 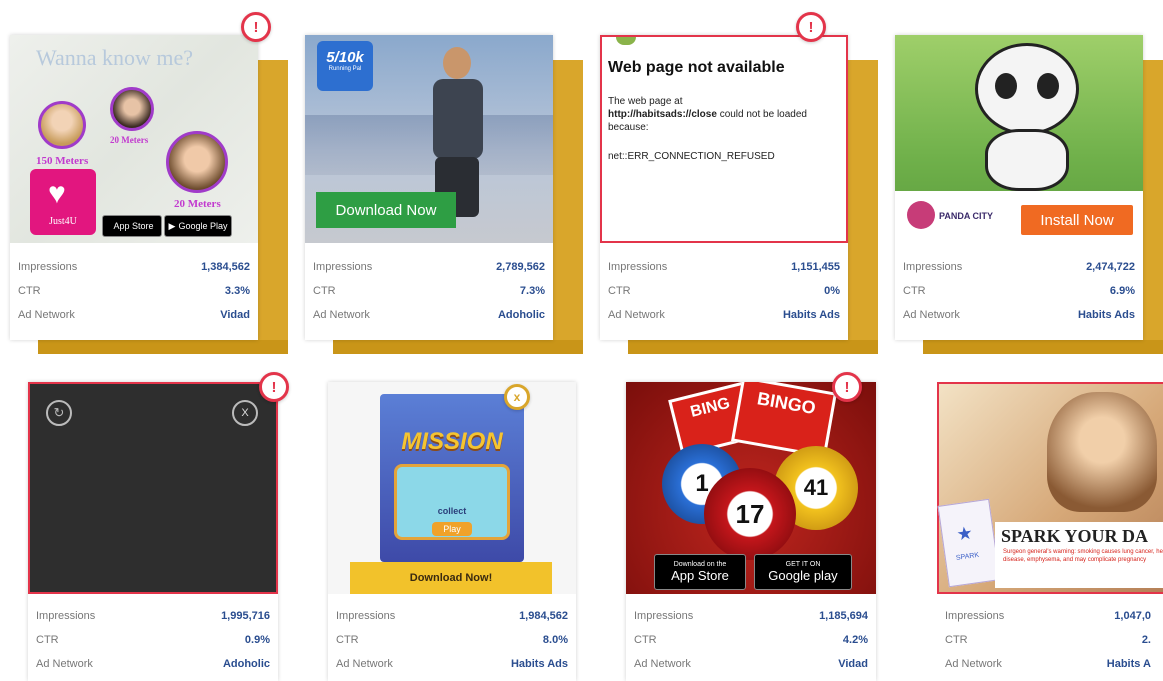 I want to click on impressions-value: 1,984,562, so click(x=543, y=616).